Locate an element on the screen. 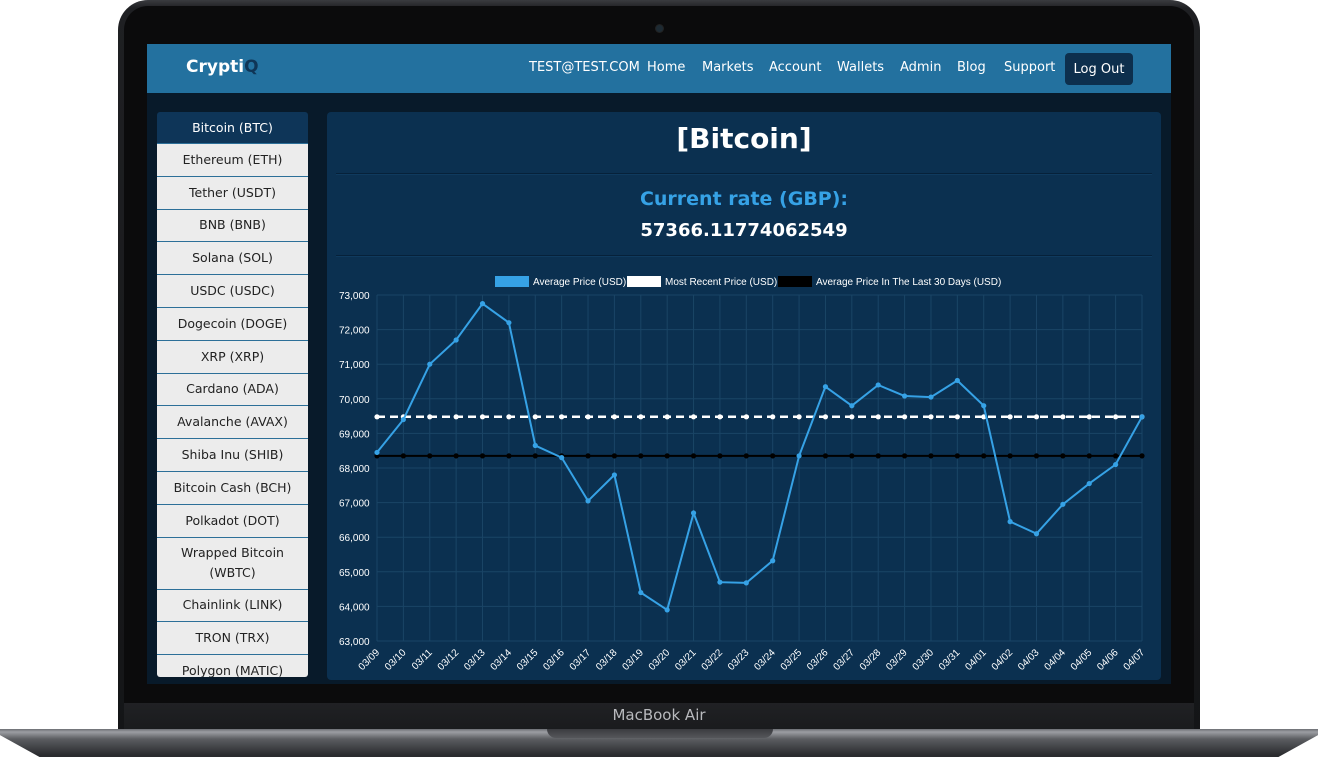 The image size is (1318, 757). x-tick-label: 03/30 is located at coordinates (924, 660).